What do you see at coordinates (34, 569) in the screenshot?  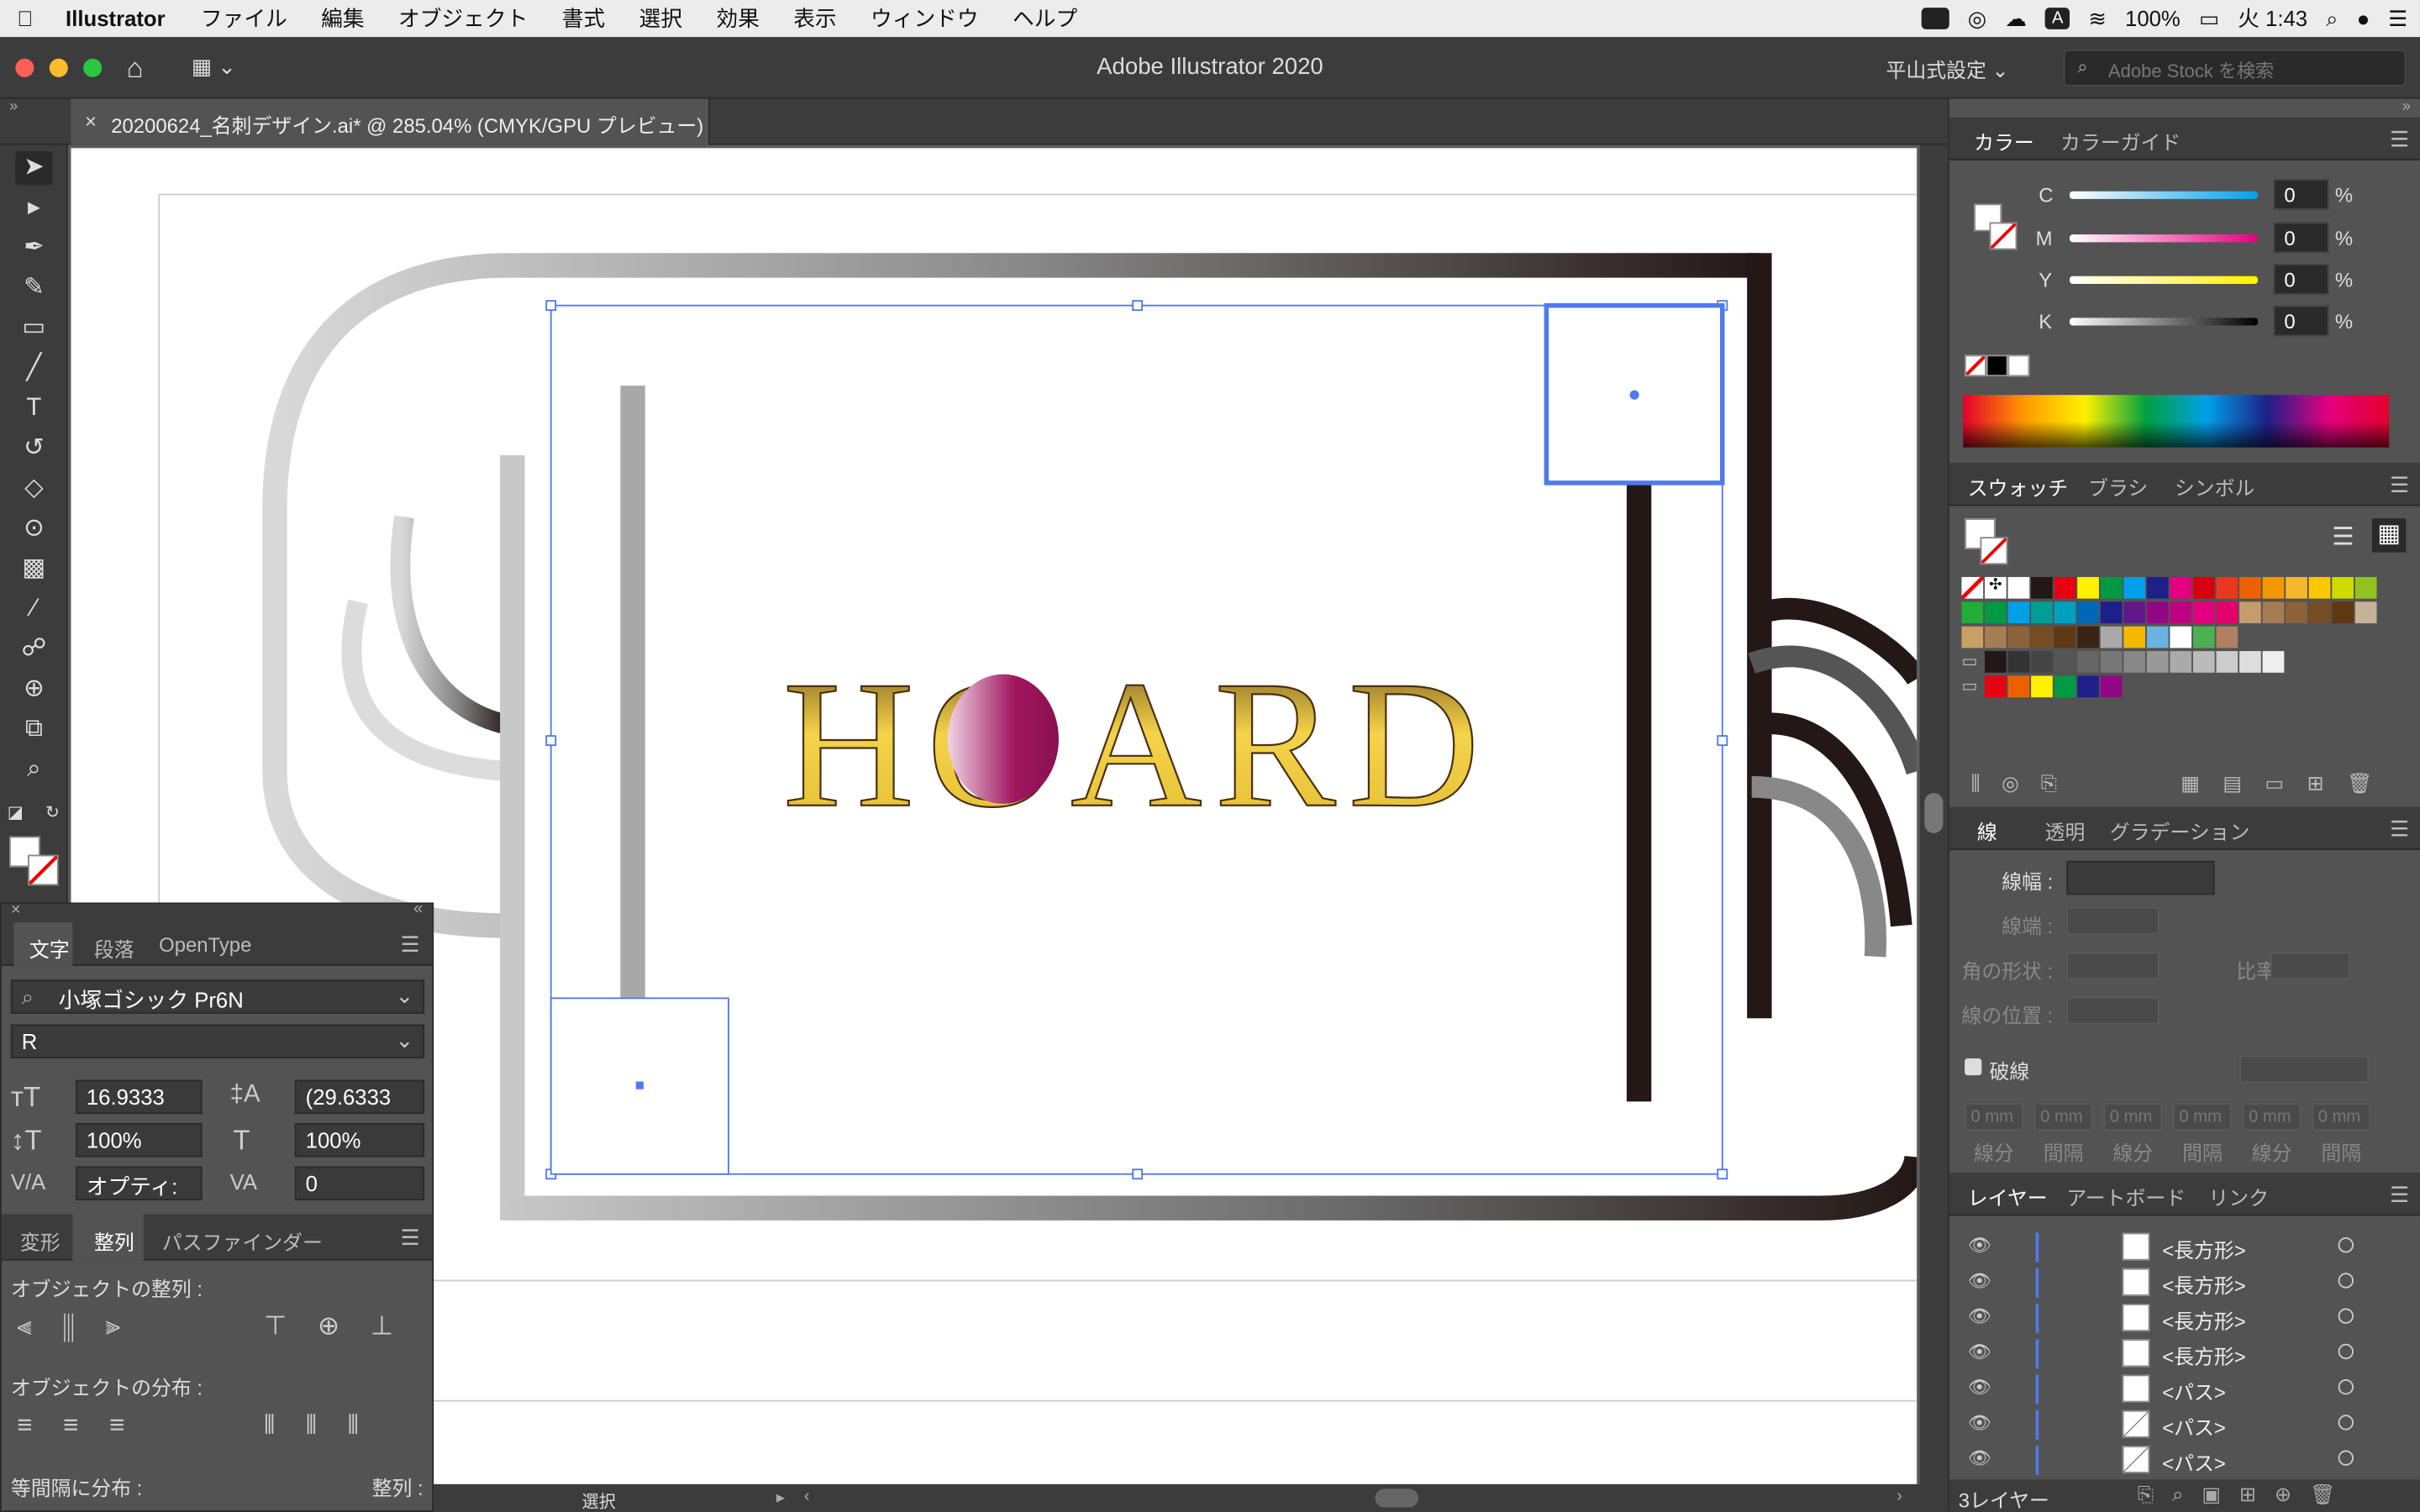 I see `gradient-tool-icon: ▩` at bounding box center [34, 569].